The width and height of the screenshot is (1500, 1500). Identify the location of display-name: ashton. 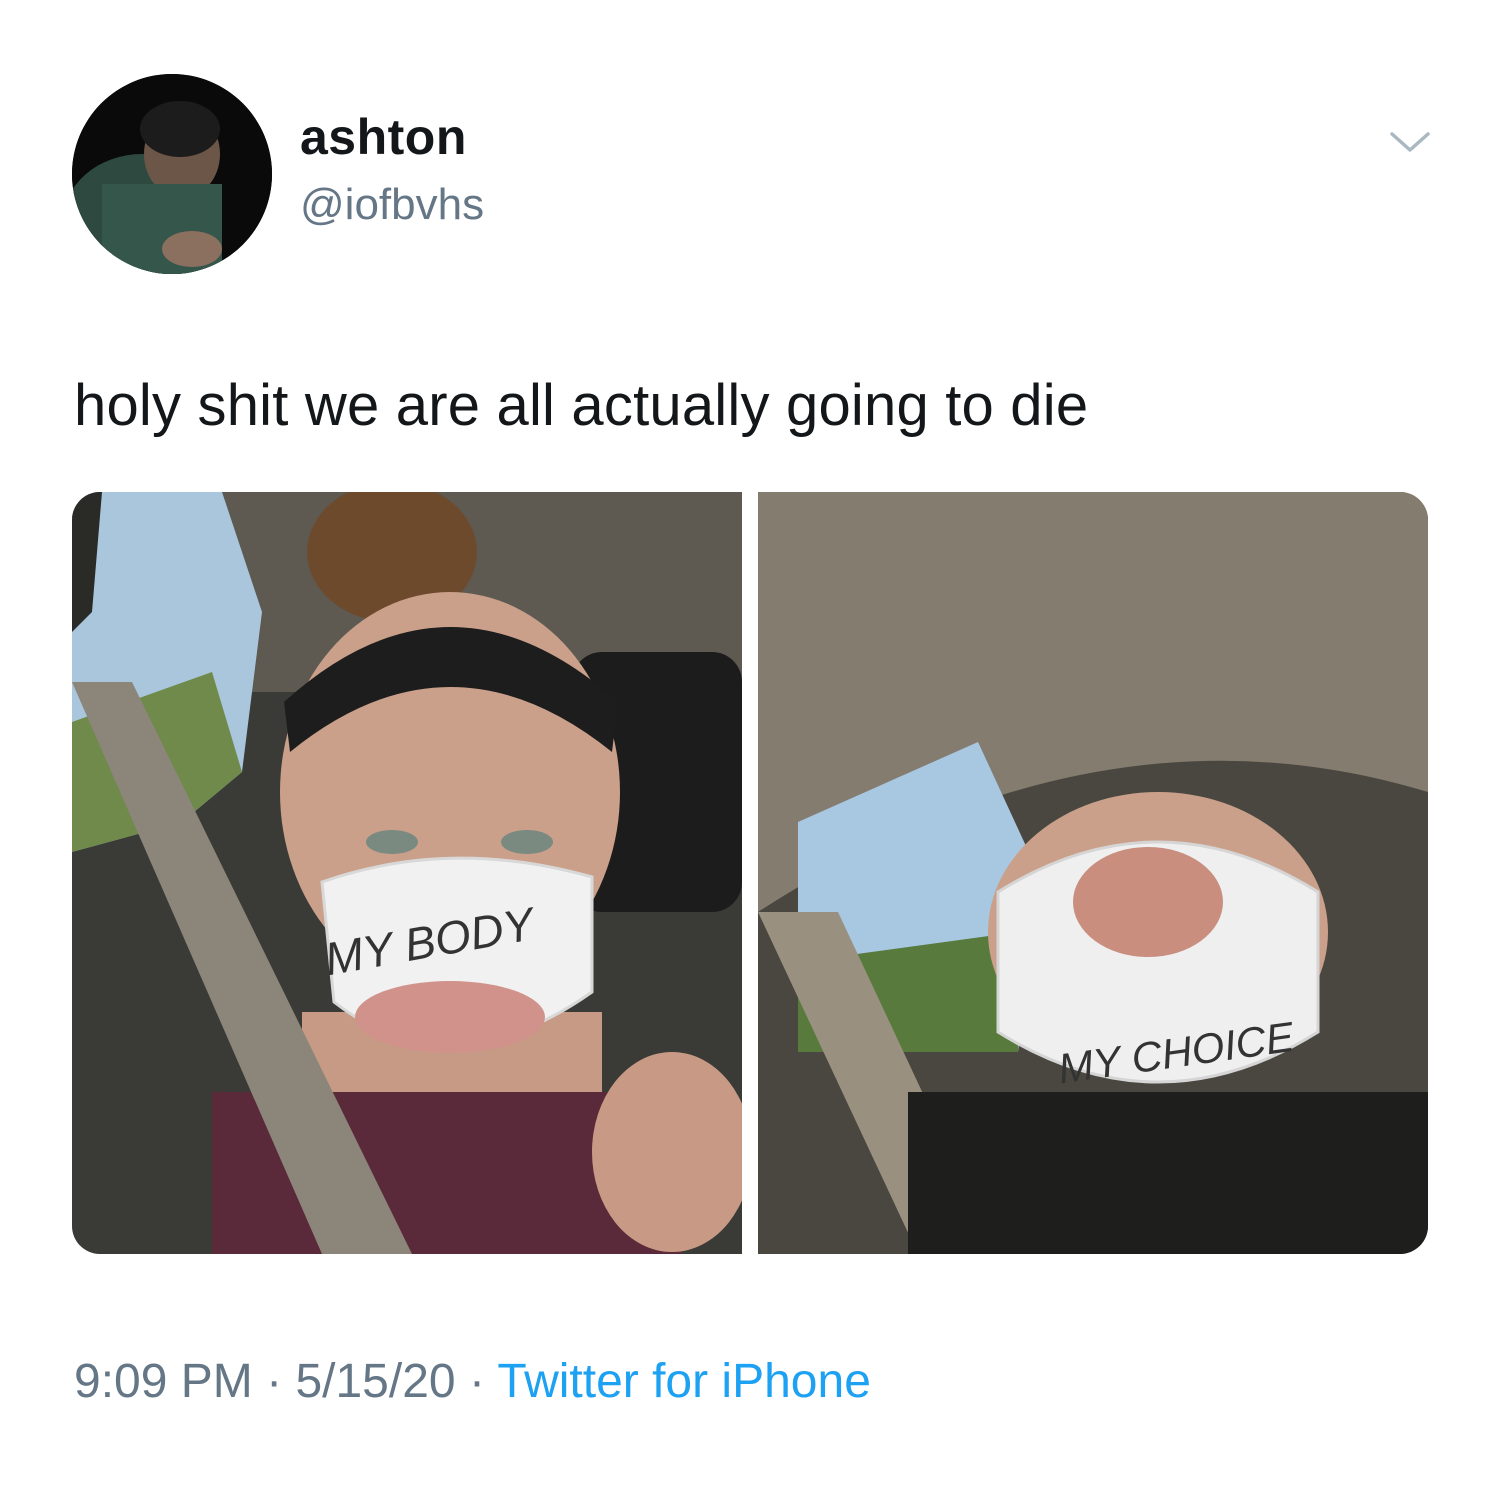
(383, 137).